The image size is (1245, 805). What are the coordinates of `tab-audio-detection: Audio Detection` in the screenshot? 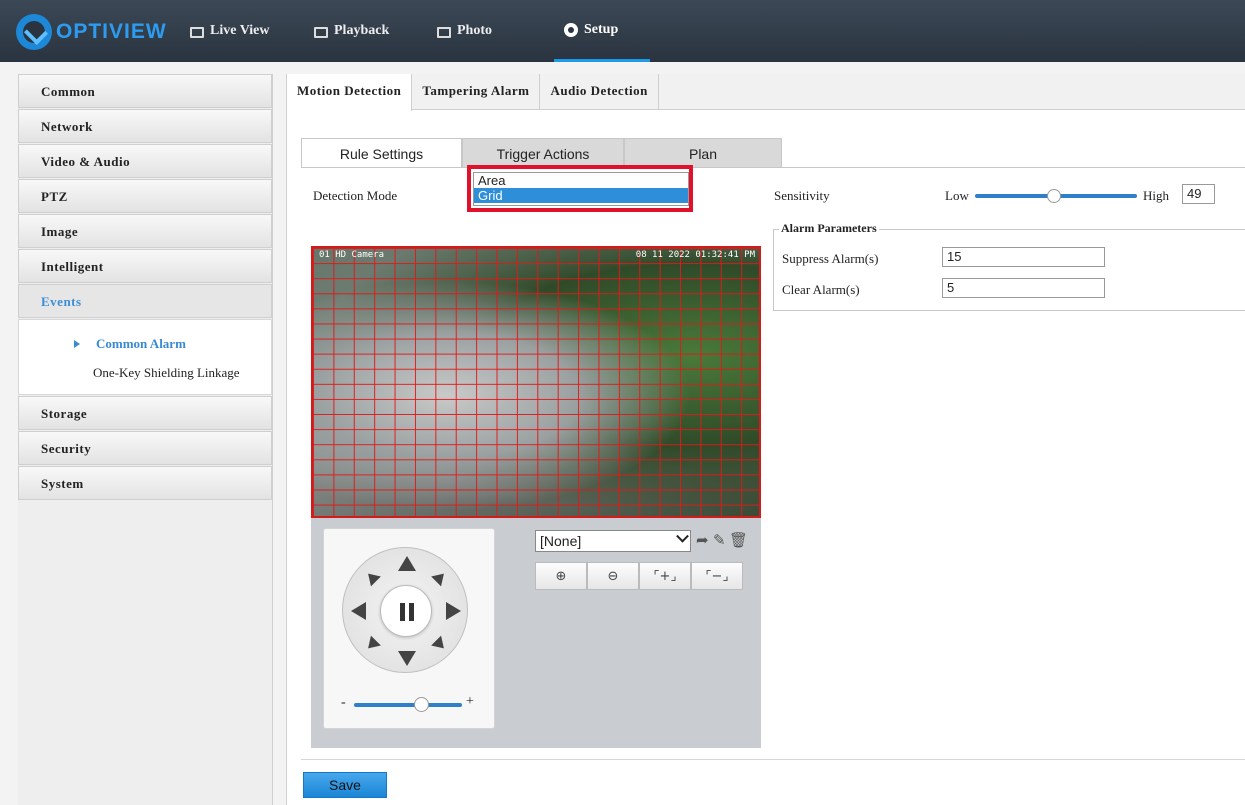 It's located at (599, 92).